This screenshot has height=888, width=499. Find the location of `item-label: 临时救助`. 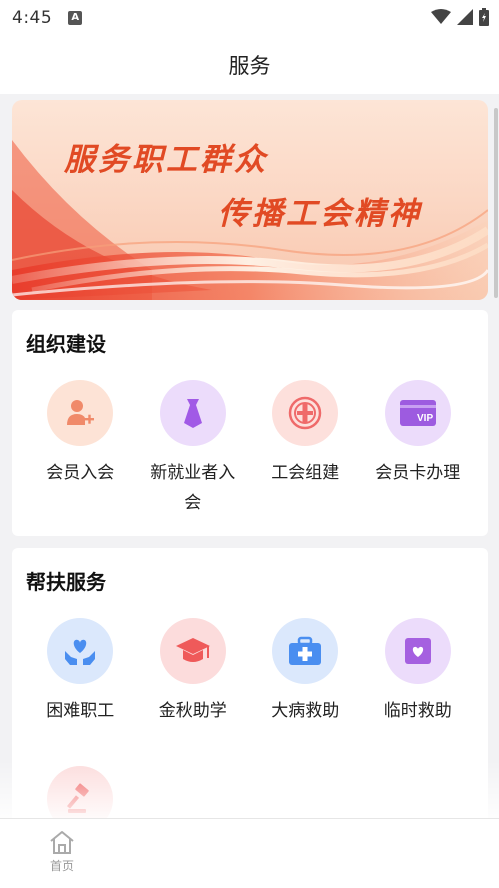

item-label: 临时救助 is located at coordinates (417, 711).